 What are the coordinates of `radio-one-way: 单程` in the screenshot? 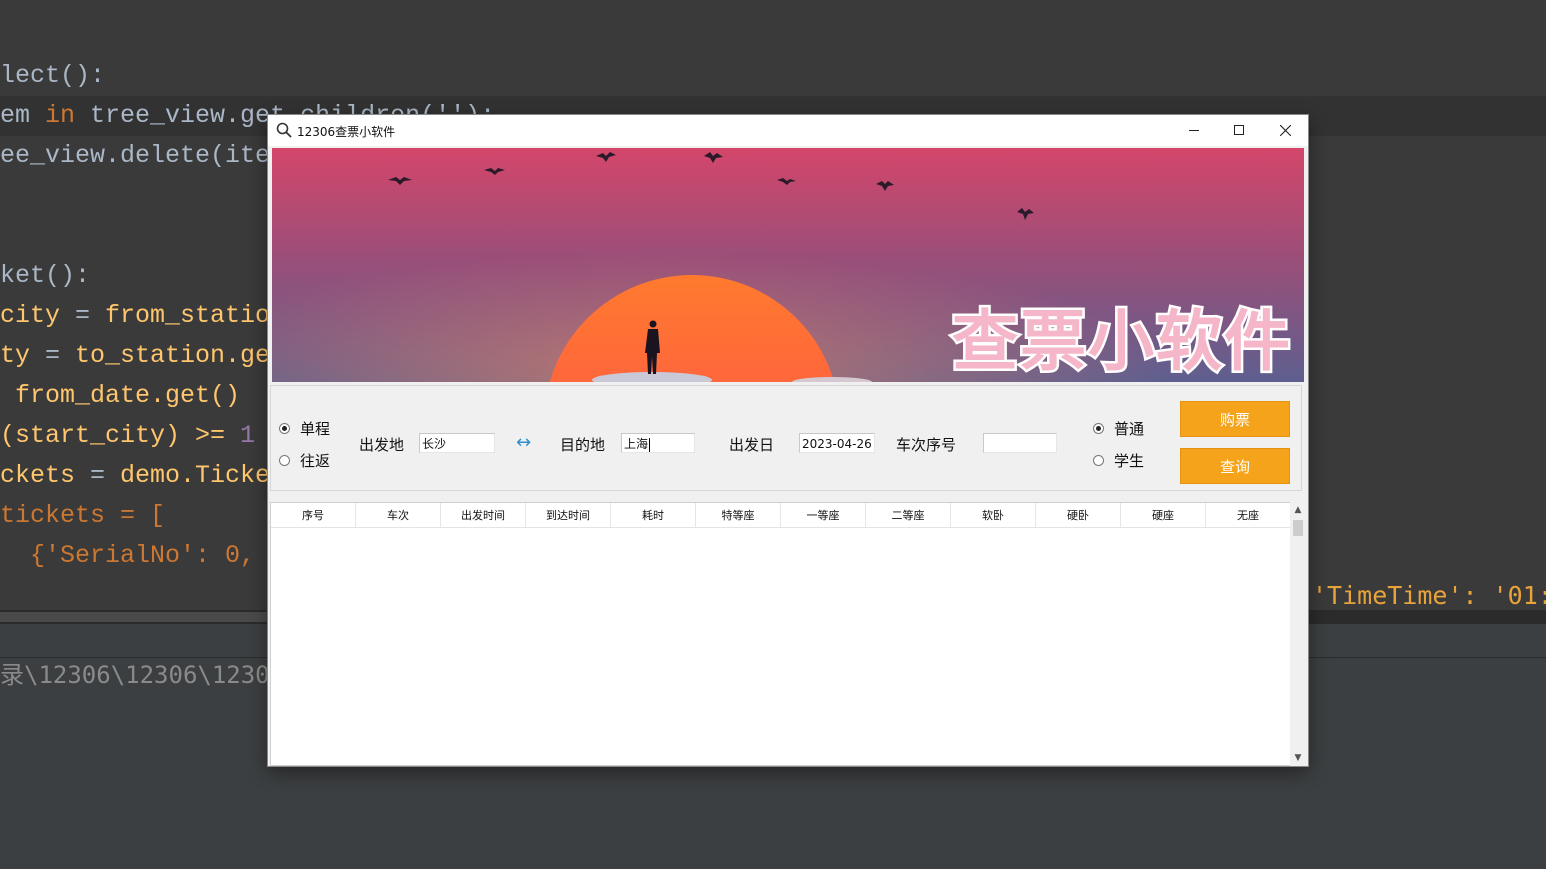 It's located at (304, 428).